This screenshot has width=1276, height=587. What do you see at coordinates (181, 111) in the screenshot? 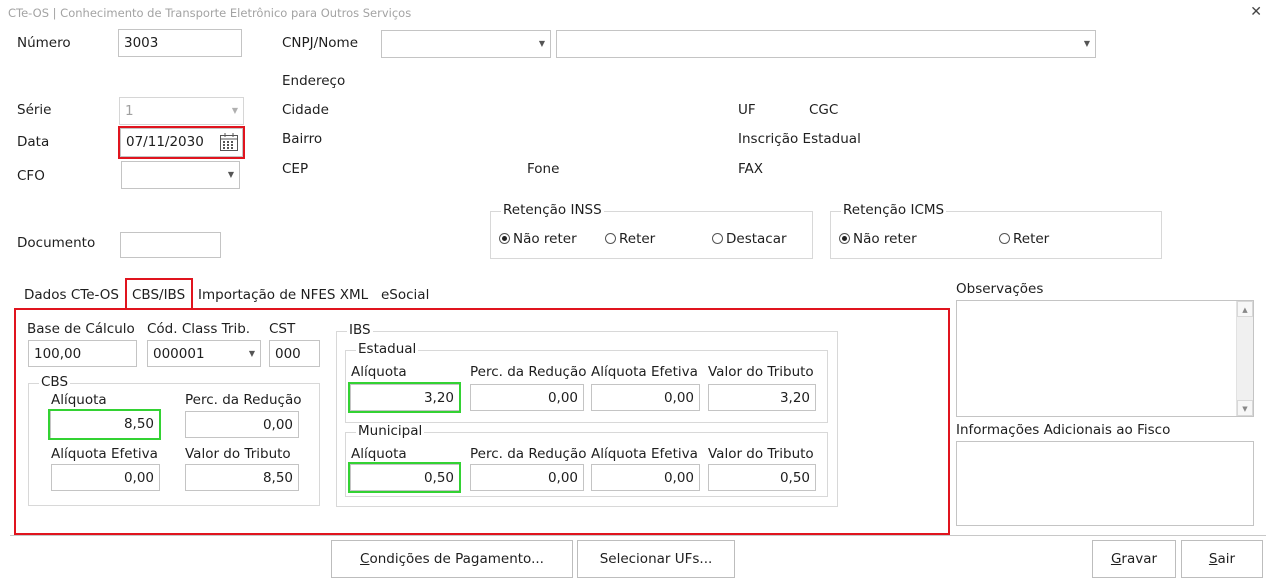
I see `serie-select: 1 ▼` at bounding box center [181, 111].